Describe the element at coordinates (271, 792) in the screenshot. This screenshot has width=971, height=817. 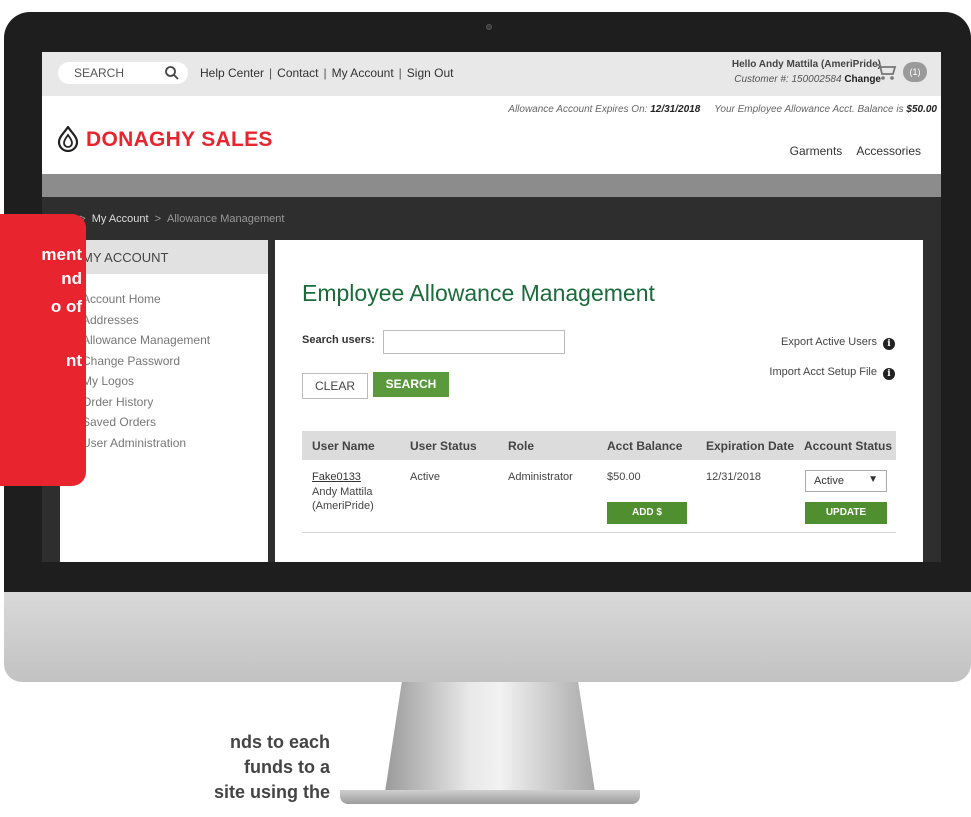
I see `caption-line: site using the` at that location.